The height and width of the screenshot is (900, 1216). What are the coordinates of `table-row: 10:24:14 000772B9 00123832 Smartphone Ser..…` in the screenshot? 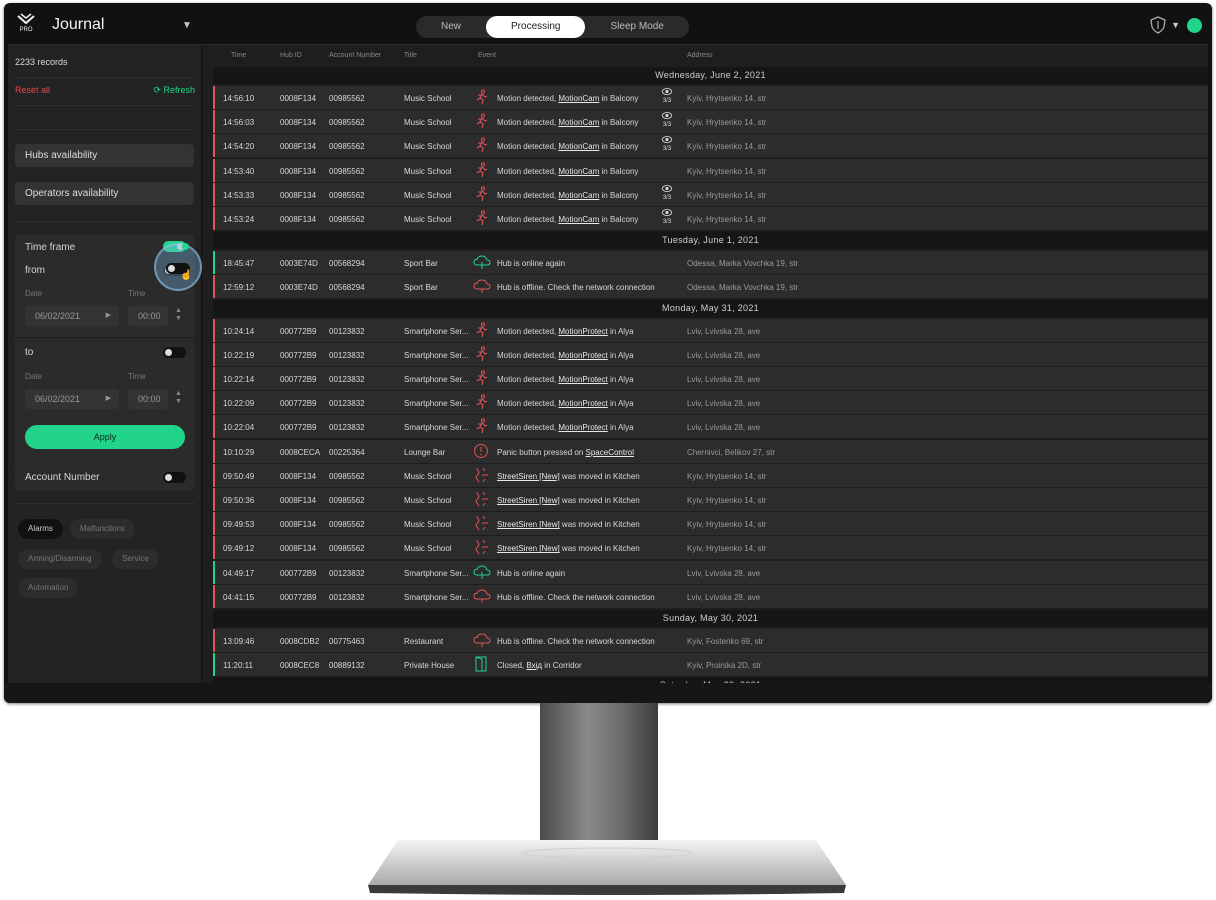 It's located at (710, 330).